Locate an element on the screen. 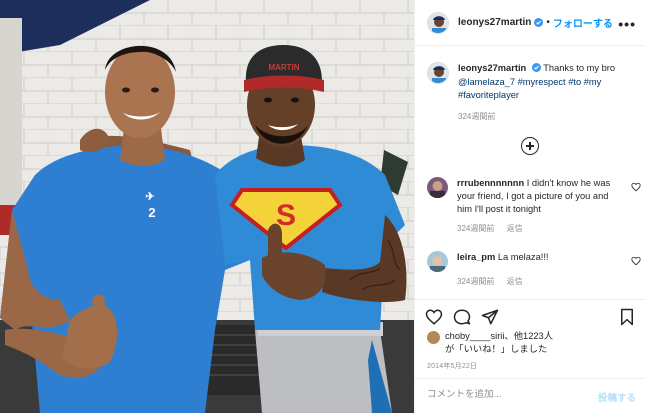 Image resolution: width=645 pixels, height=413 pixels. comment-input is located at coordinates (507, 394).